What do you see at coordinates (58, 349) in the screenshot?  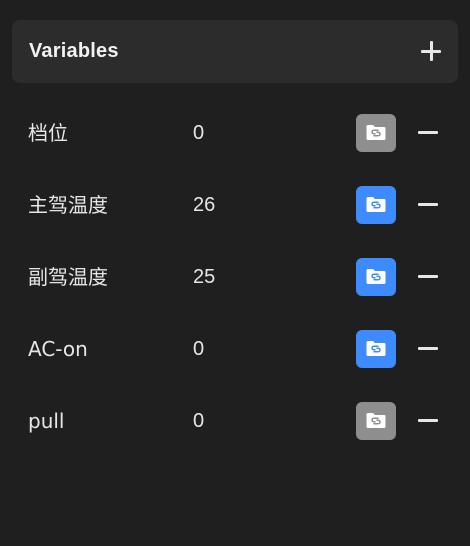 I see `variable-name: AC-on` at bounding box center [58, 349].